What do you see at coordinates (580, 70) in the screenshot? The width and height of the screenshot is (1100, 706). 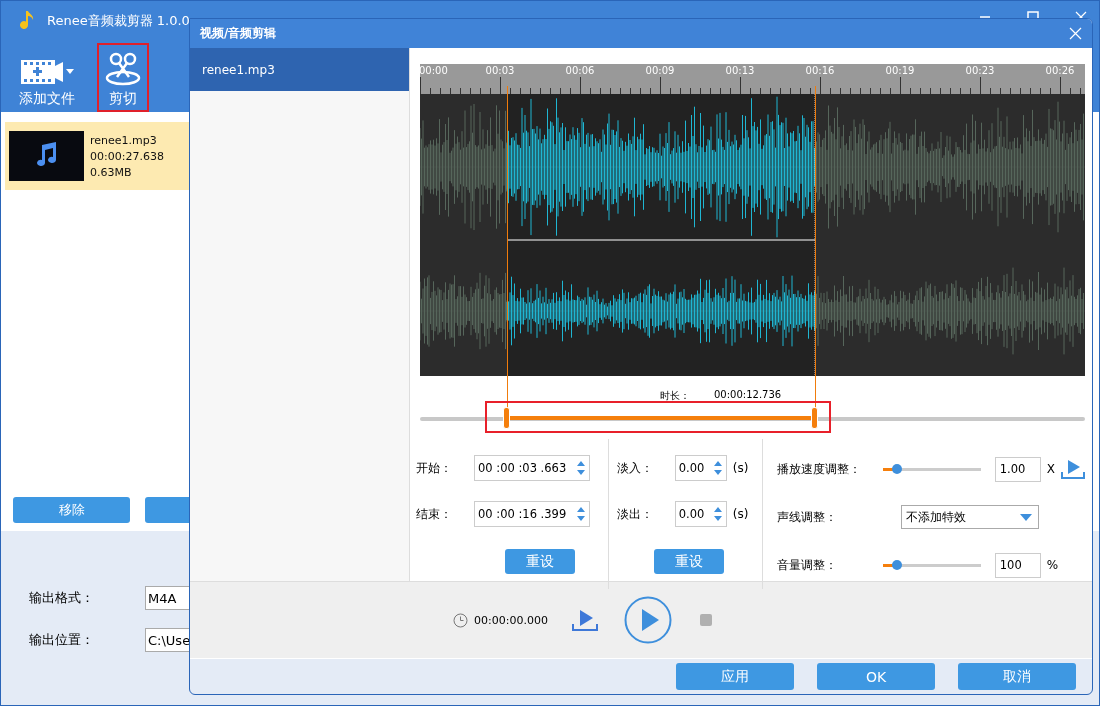 I see `time-label: 00:06` at bounding box center [580, 70].